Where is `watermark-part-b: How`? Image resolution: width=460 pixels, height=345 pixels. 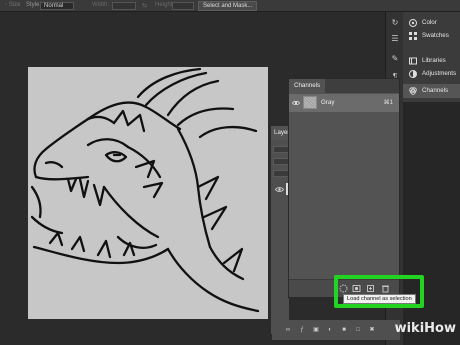
watermark-part-b: How is located at coordinates (440, 328).